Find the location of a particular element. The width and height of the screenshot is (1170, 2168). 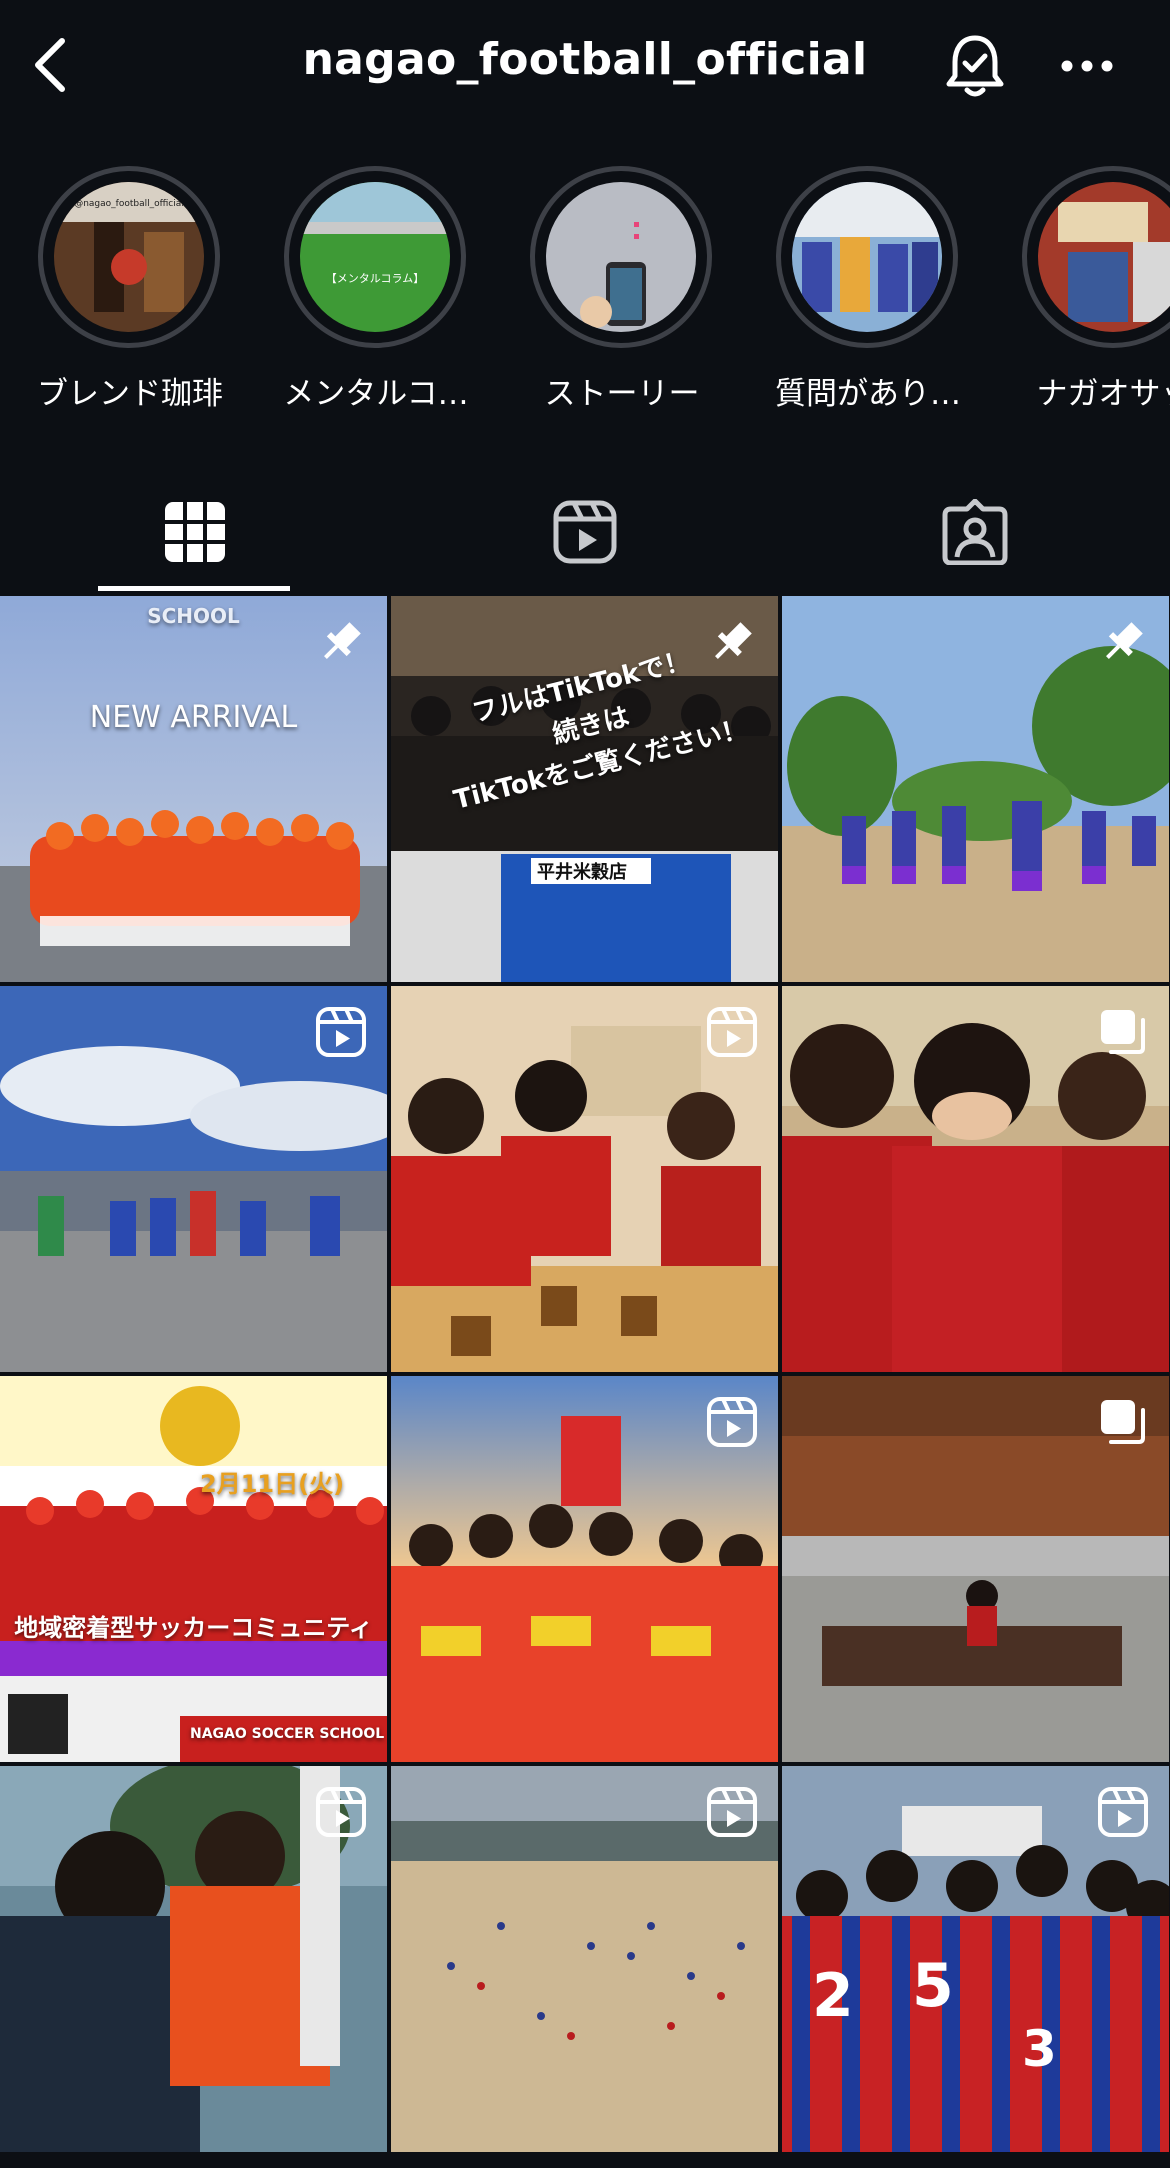

page-title: nagao_football_official is located at coordinates (585, 59).